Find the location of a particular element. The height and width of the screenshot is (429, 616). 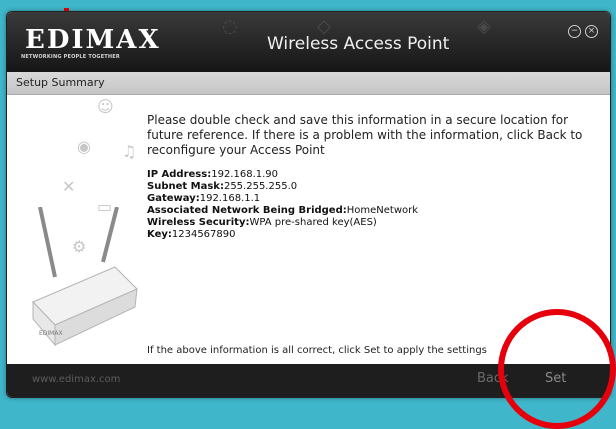

gateway-row: Gateway:192.168.1.1 is located at coordinates (204, 198).